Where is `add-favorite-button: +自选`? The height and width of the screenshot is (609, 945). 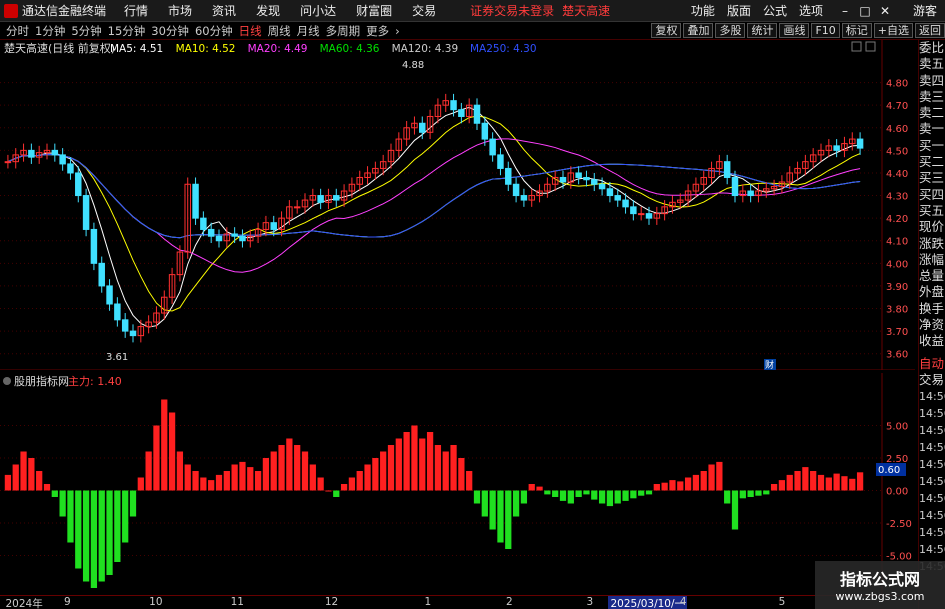 add-favorite-button: +自选 is located at coordinates (893, 30).